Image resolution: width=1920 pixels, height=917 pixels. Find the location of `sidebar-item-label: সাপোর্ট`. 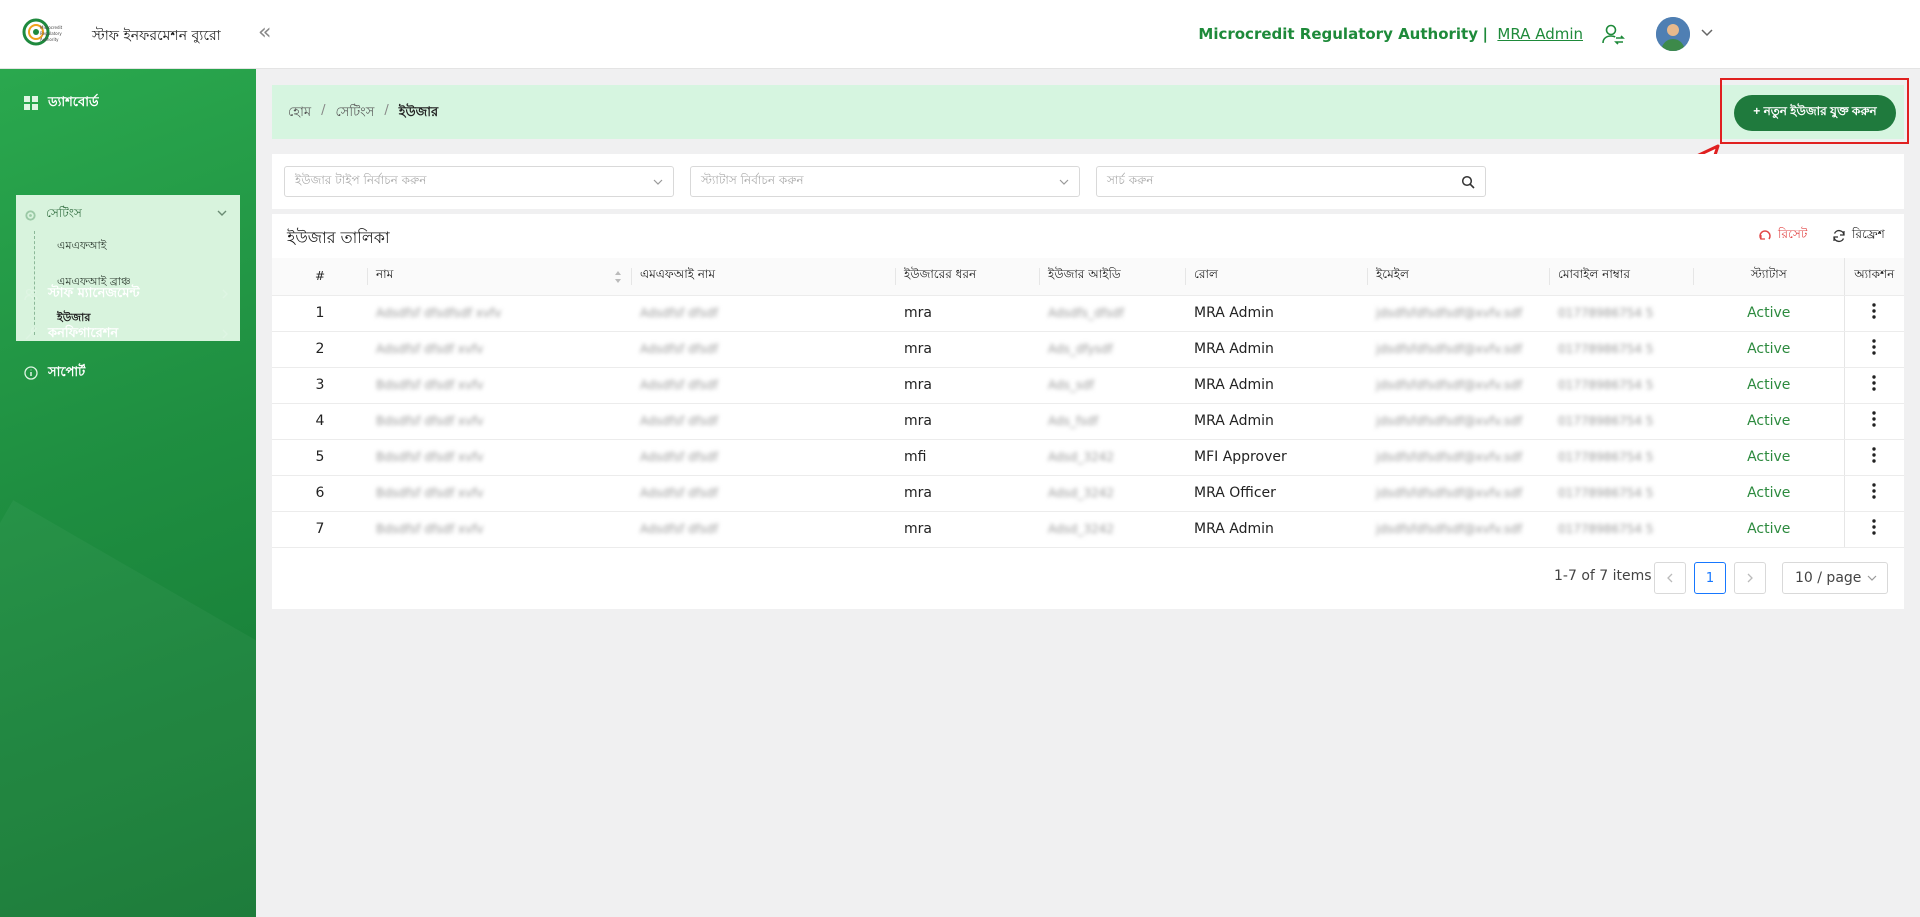

sidebar-item-label: সাপোর্ট is located at coordinates (67, 372).